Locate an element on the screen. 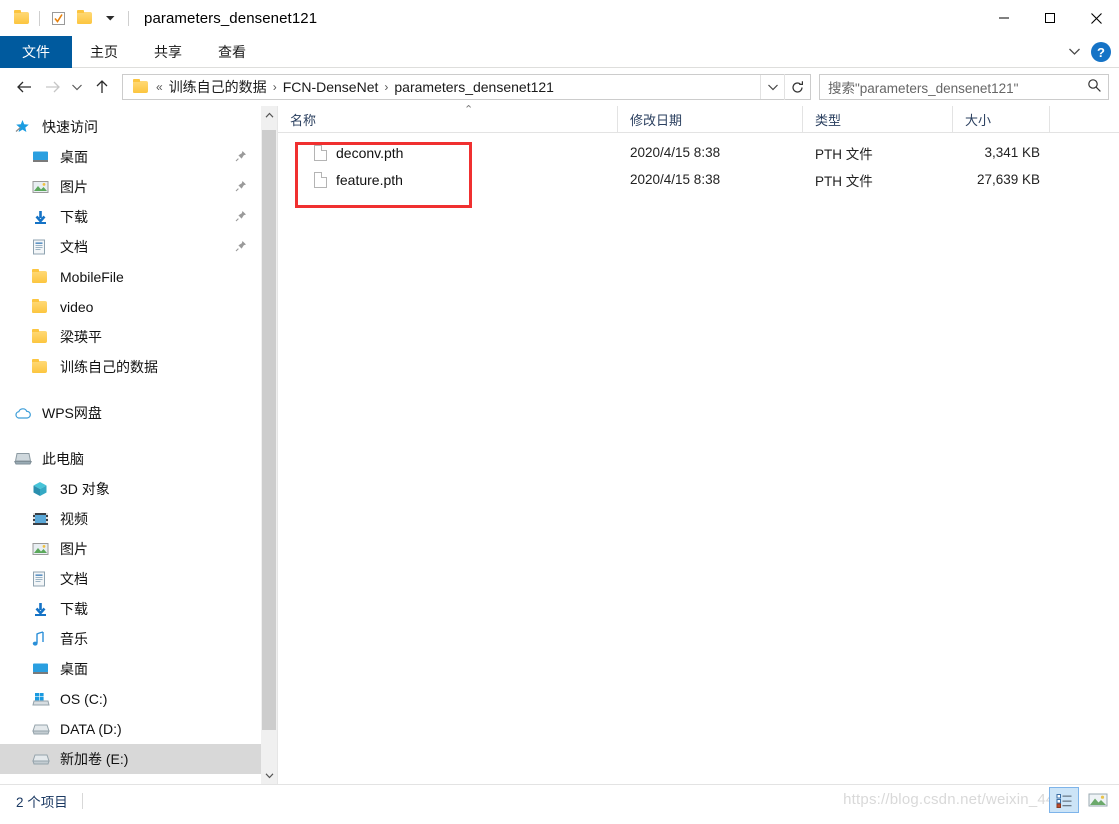  tab-home: 主页 is located at coordinates (104, 52).